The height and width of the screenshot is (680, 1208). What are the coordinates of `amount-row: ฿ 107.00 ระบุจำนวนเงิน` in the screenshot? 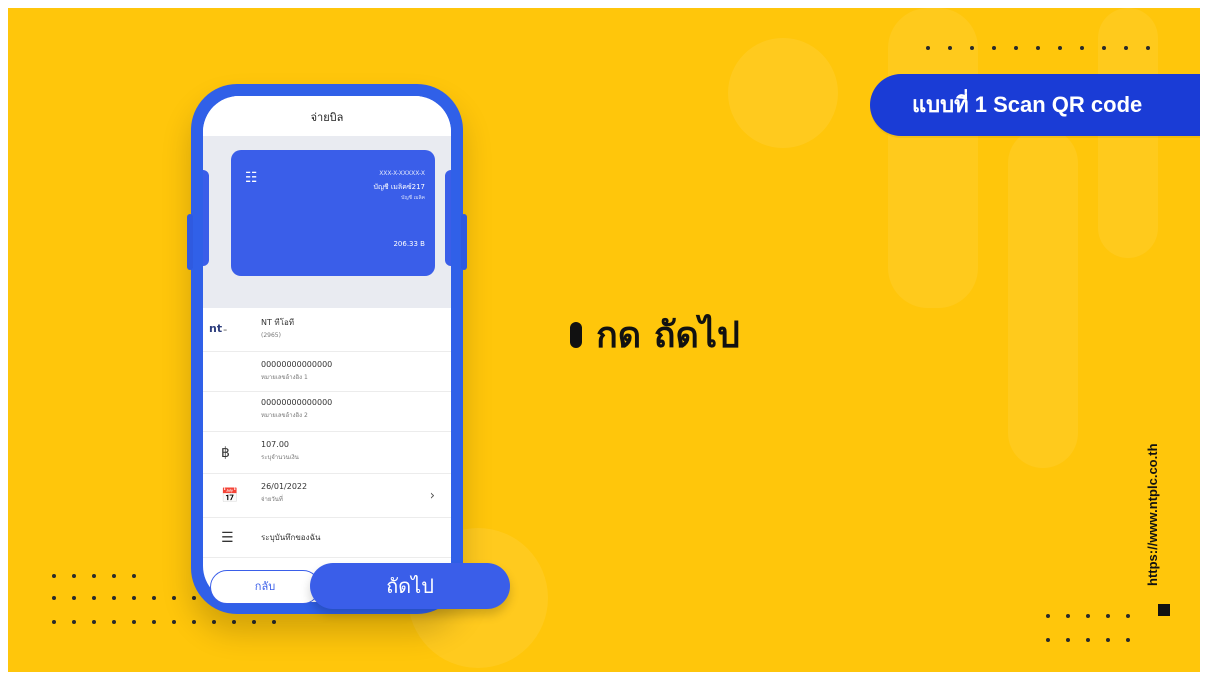 It's located at (327, 453).